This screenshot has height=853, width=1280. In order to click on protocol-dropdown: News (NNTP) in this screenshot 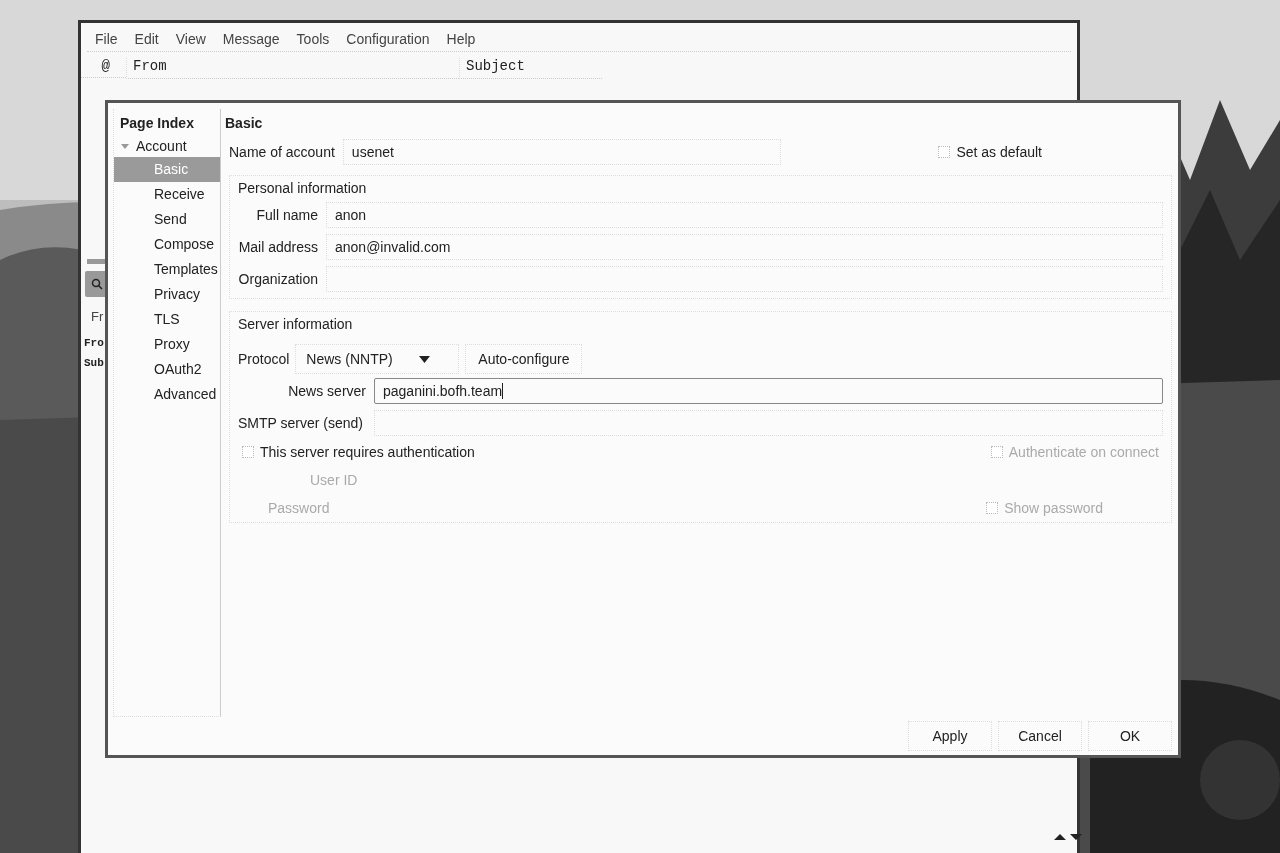, I will do `click(377, 359)`.